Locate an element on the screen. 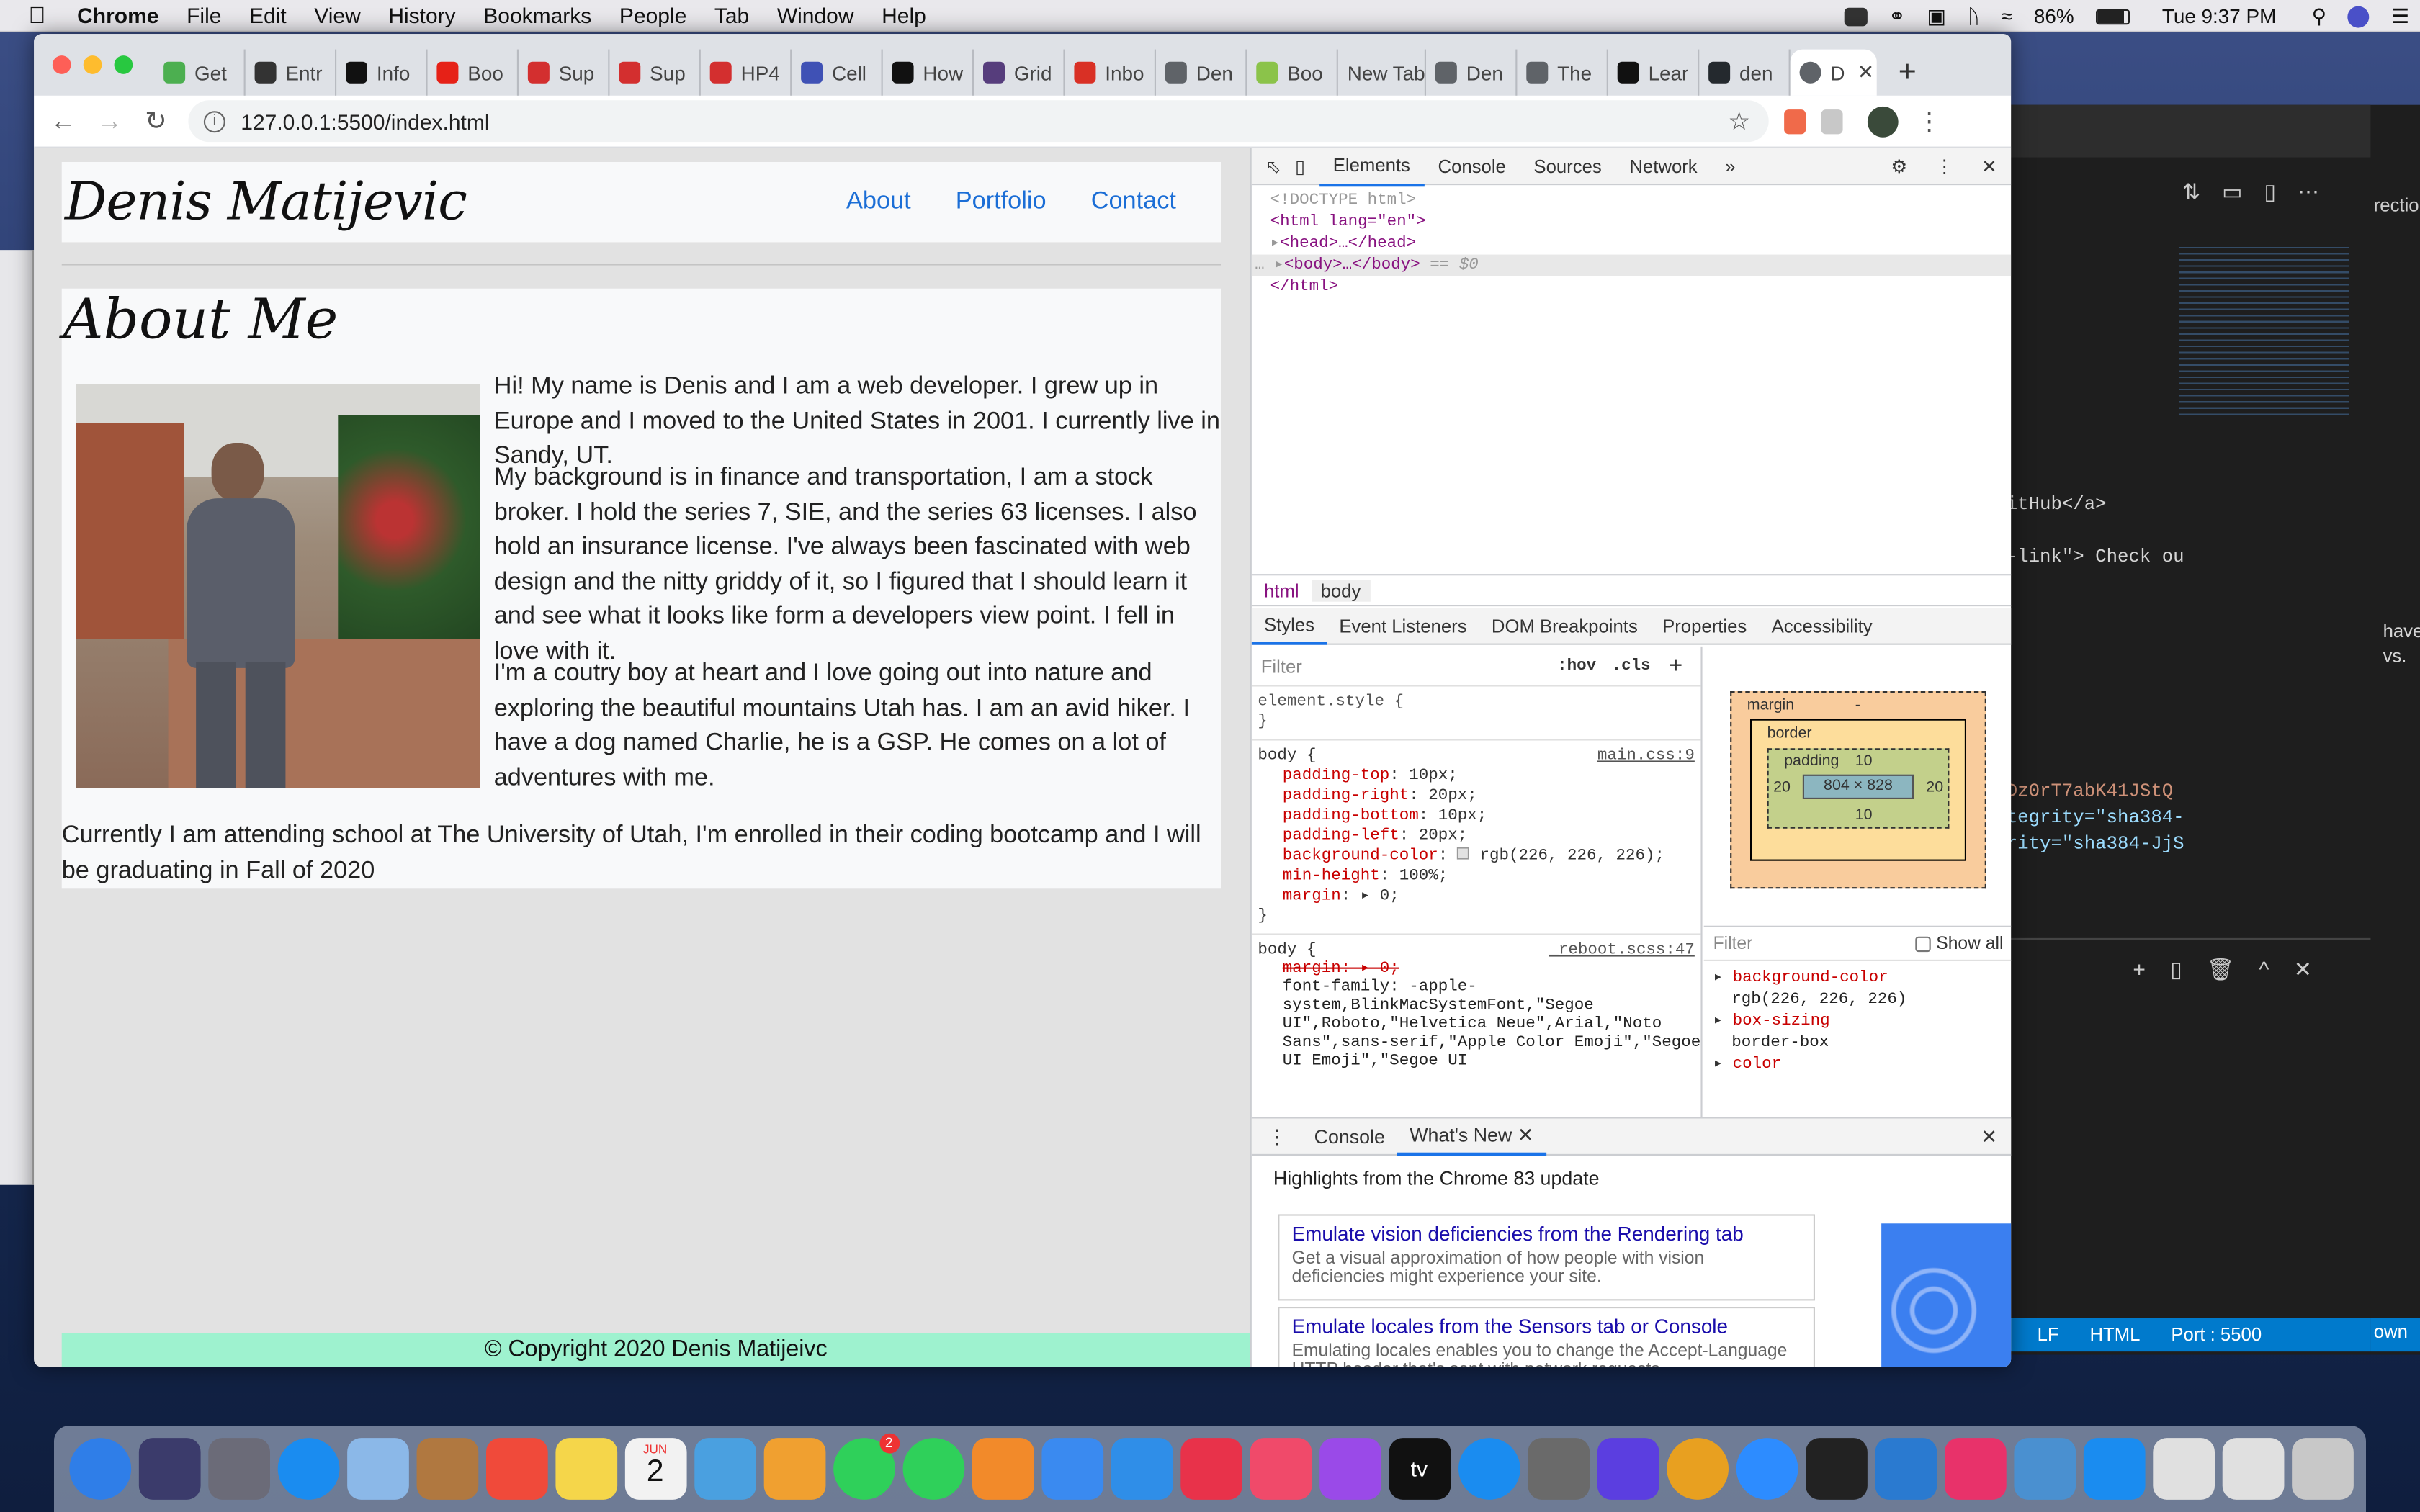 The height and width of the screenshot is (1512, 2420). editor-toolbar-icons: ⇅▭▯⋯ is located at coordinates (2261, 192).